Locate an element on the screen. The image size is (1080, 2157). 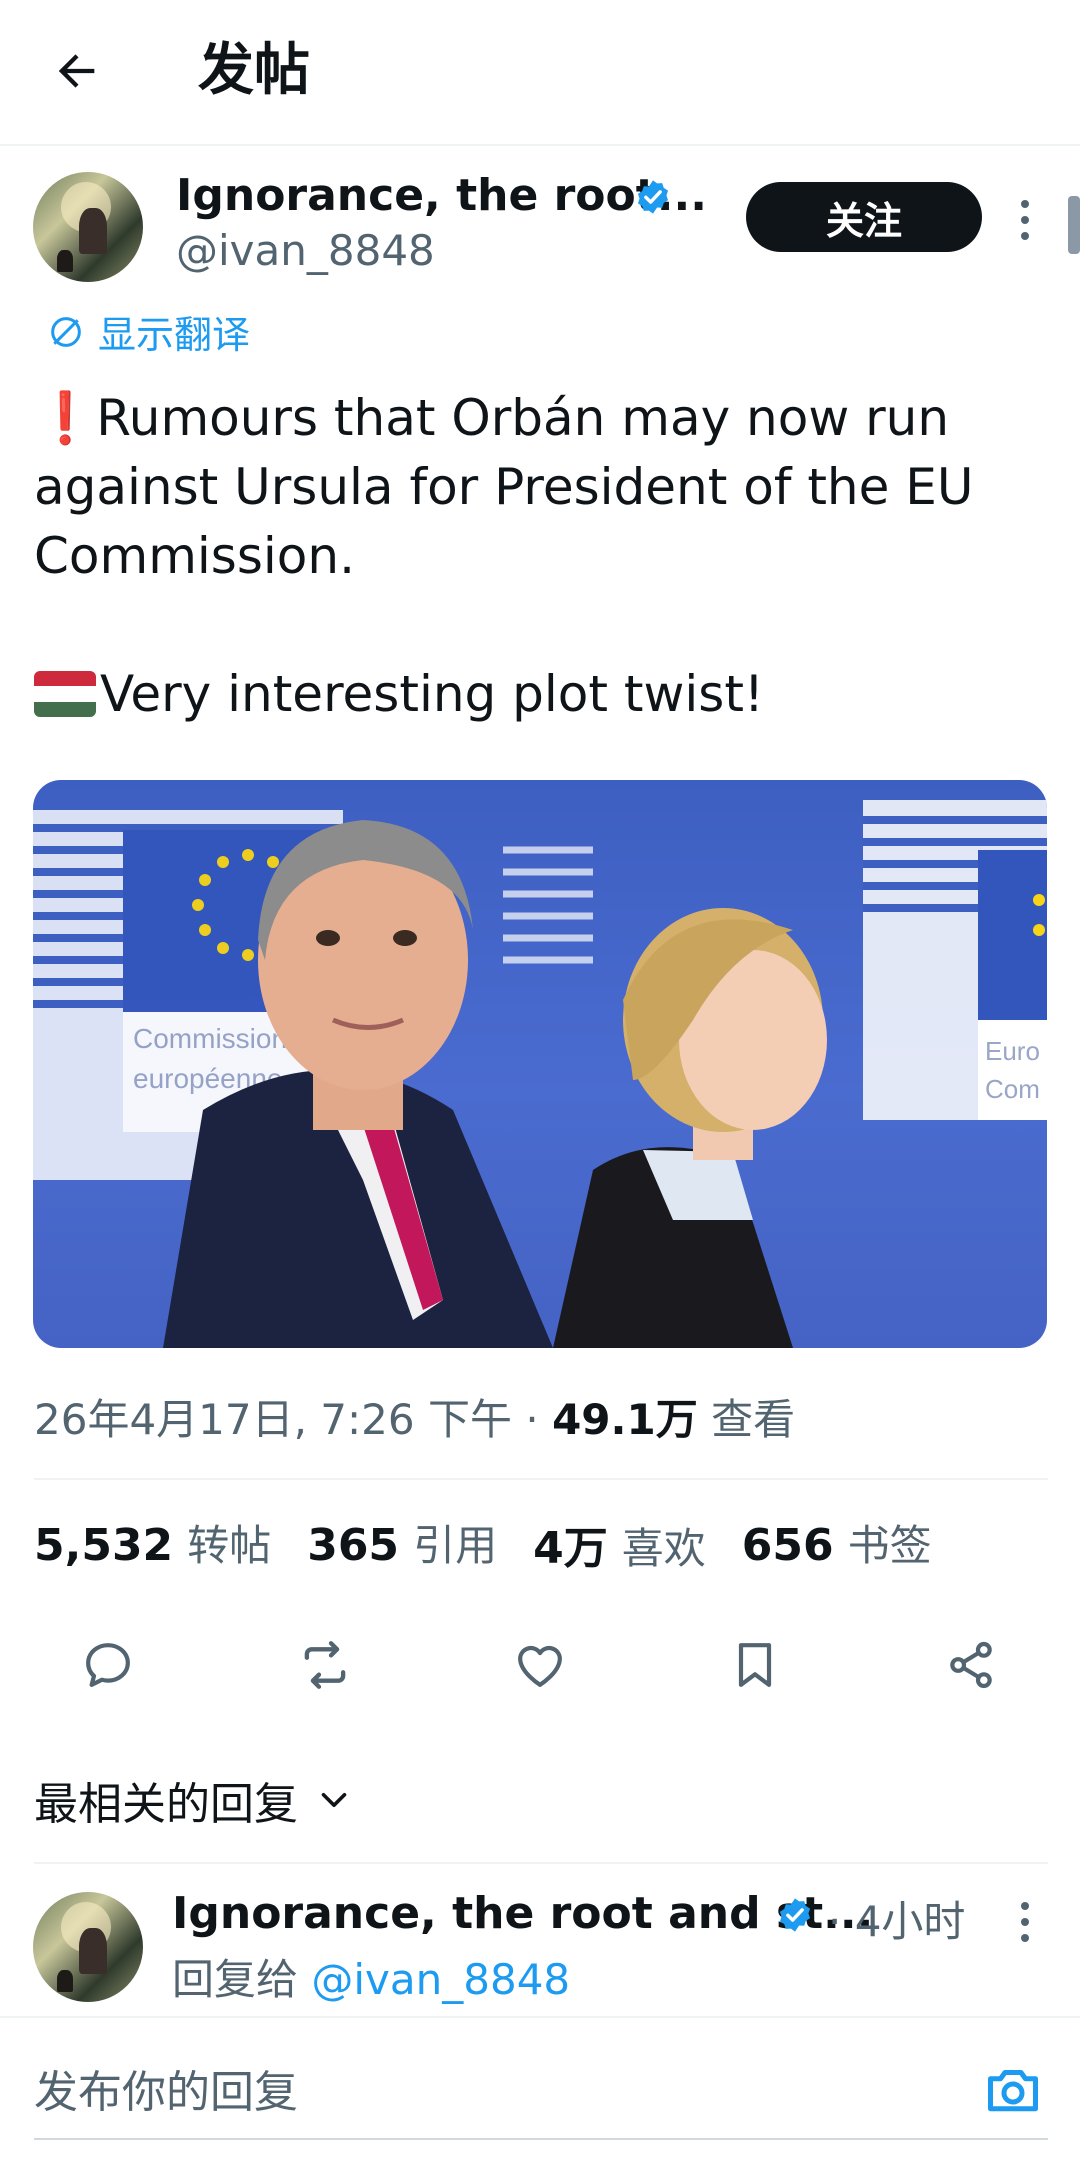
action-bar is located at coordinates (540, 1665).